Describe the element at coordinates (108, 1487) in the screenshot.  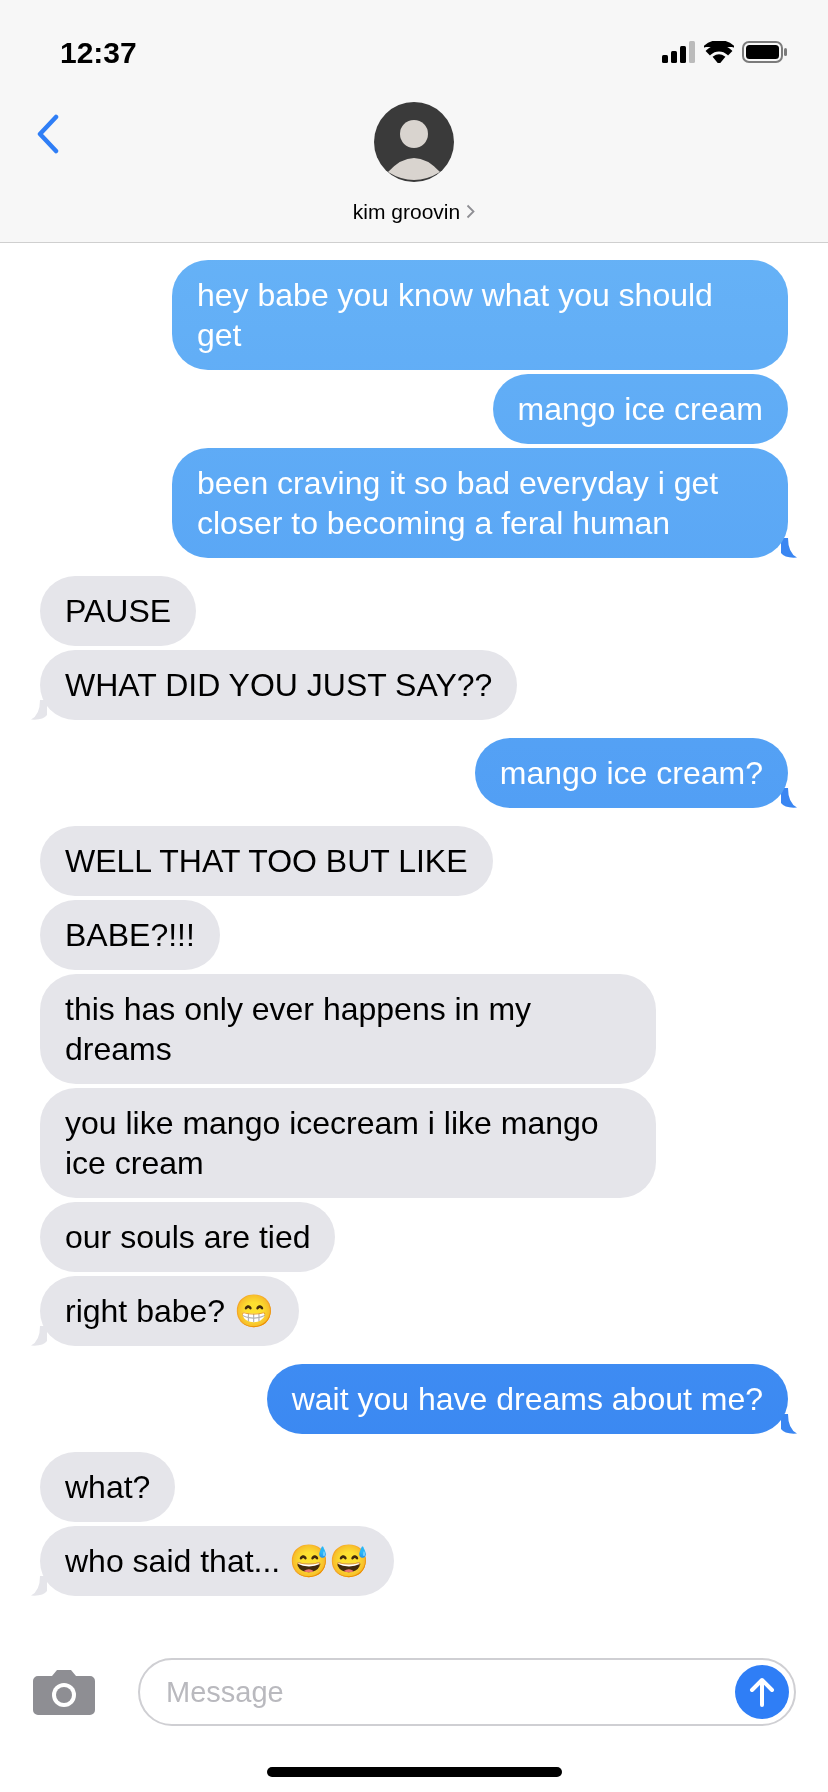
I see `message-bubble: what?` at that location.